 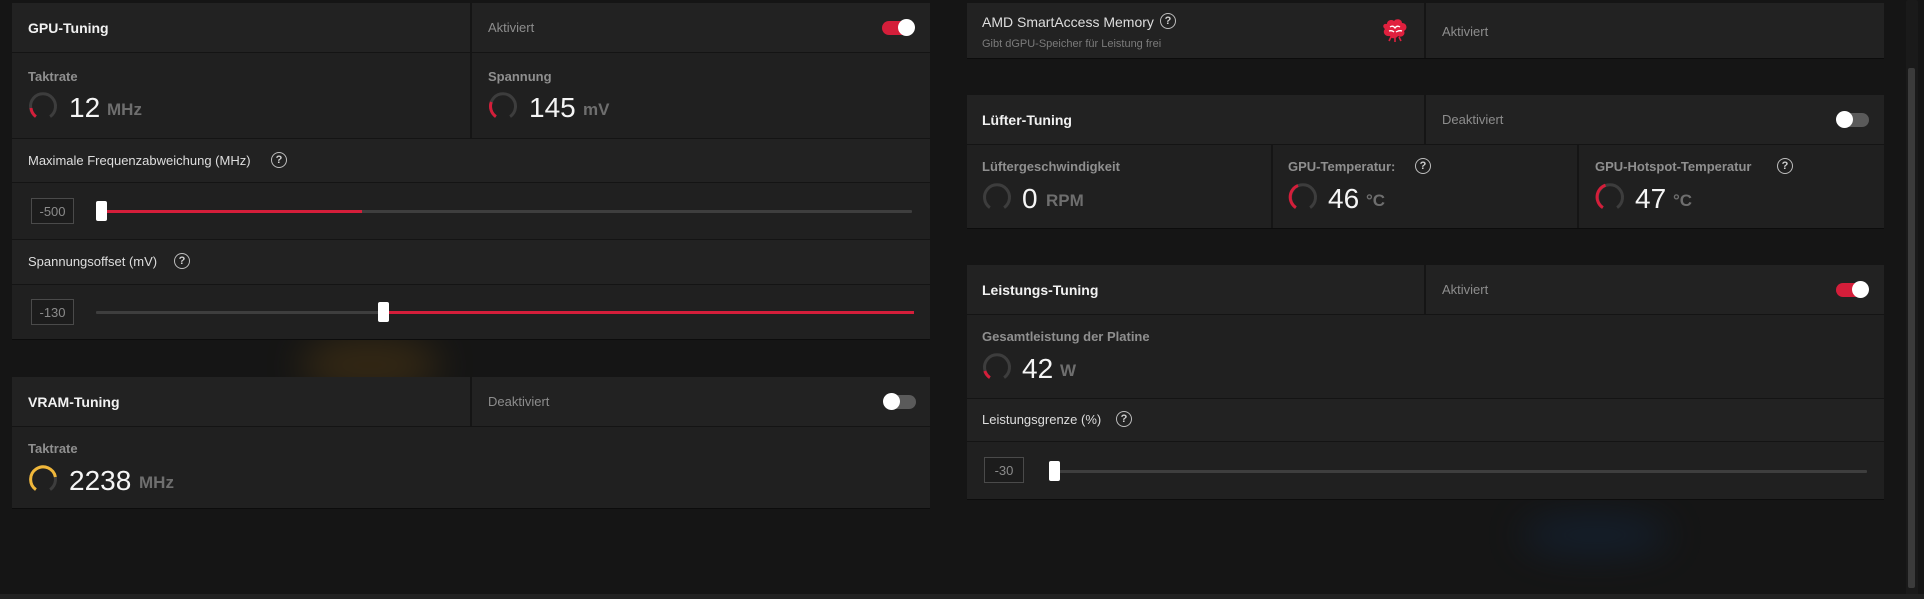 What do you see at coordinates (43, 105) in the screenshot?
I see `clock-gauge-icon` at bounding box center [43, 105].